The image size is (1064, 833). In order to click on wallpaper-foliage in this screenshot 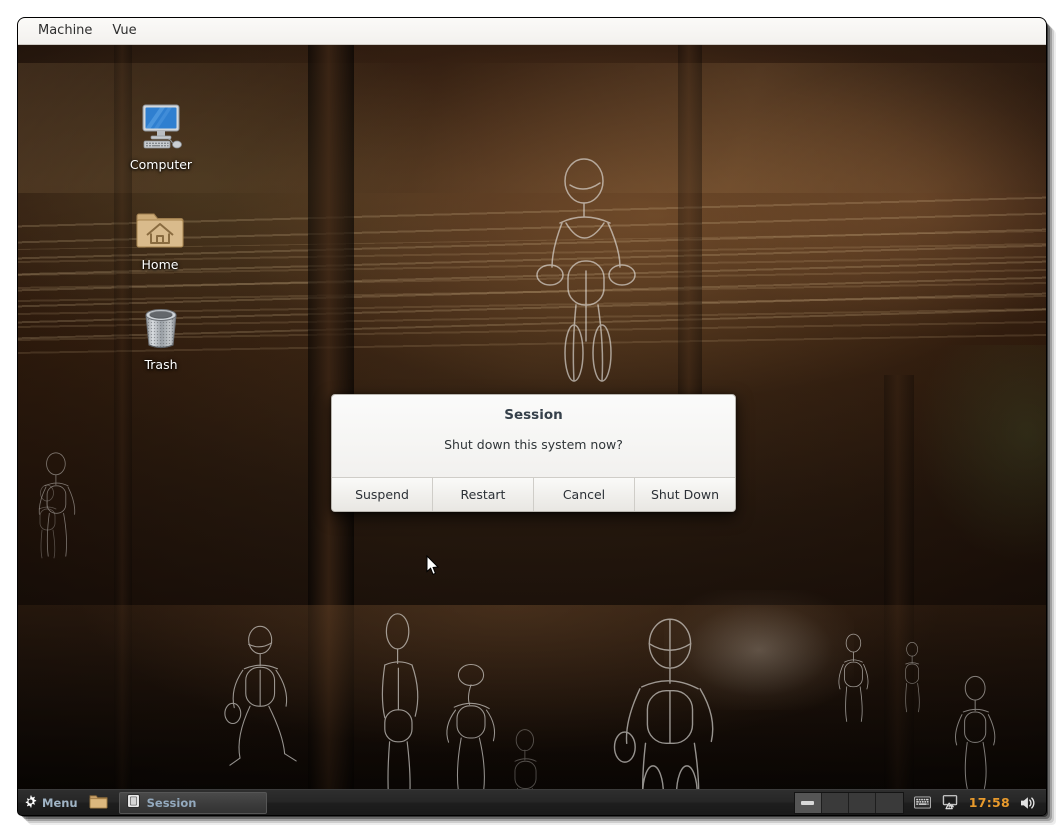, I will do `click(981, 455)`.